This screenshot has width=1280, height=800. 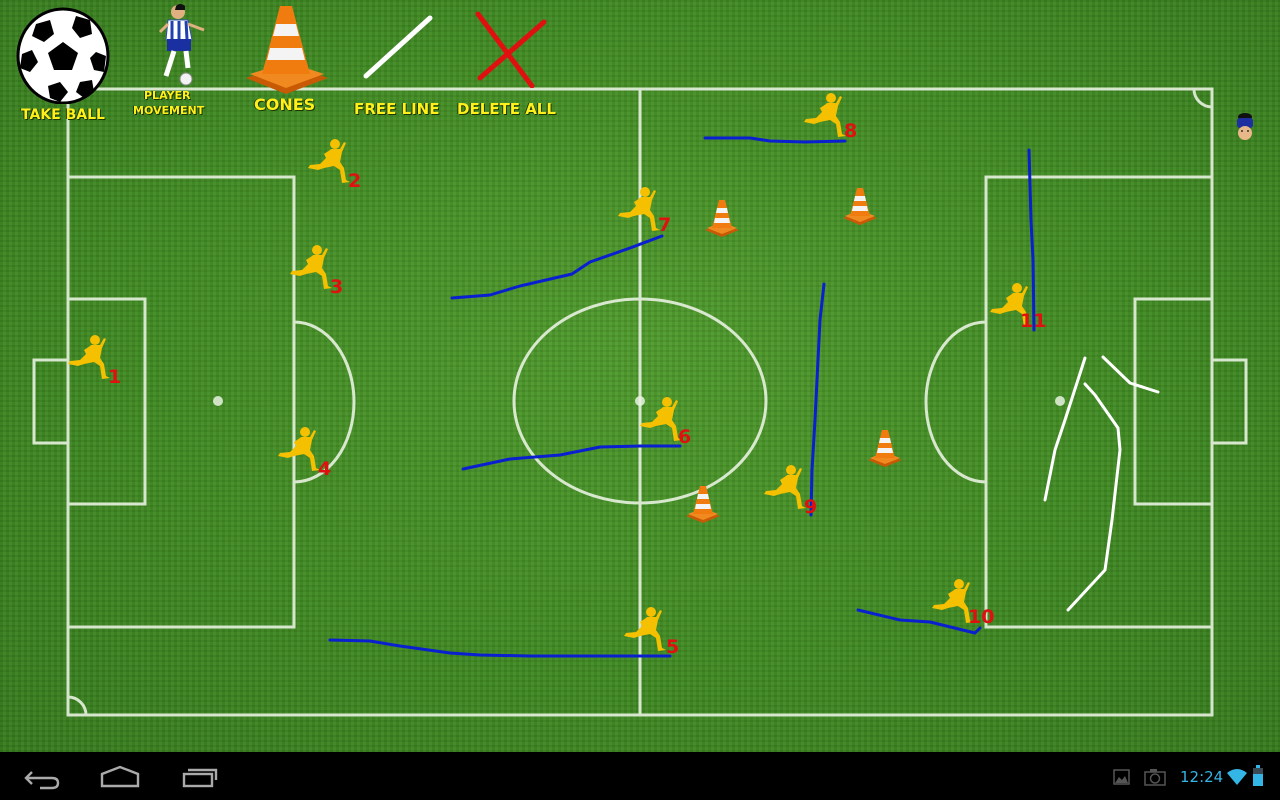 What do you see at coordinates (325, 469) in the screenshot?
I see `player-number-label: 4` at bounding box center [325, 469].